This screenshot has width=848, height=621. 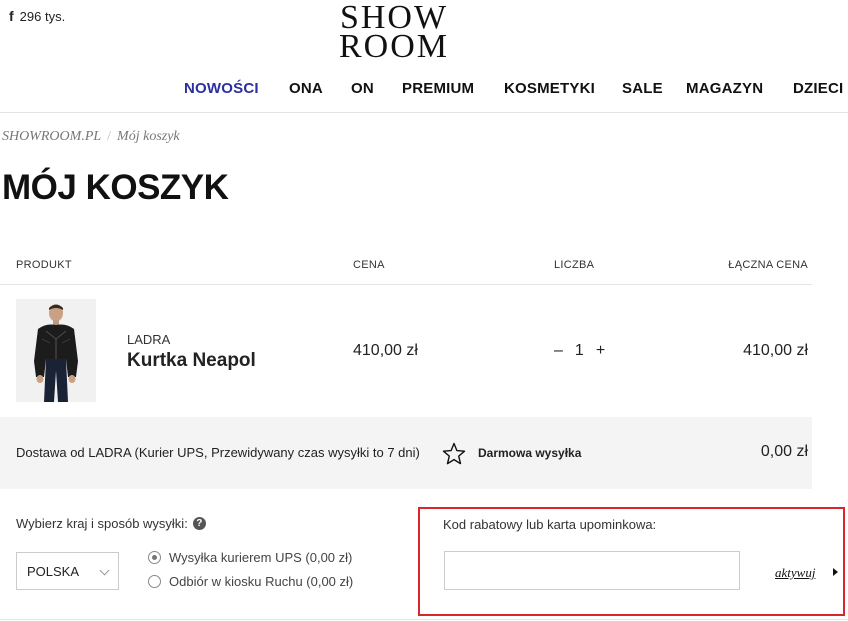 I want to click on product-brand: LADRA, so click(x=148, y=339).